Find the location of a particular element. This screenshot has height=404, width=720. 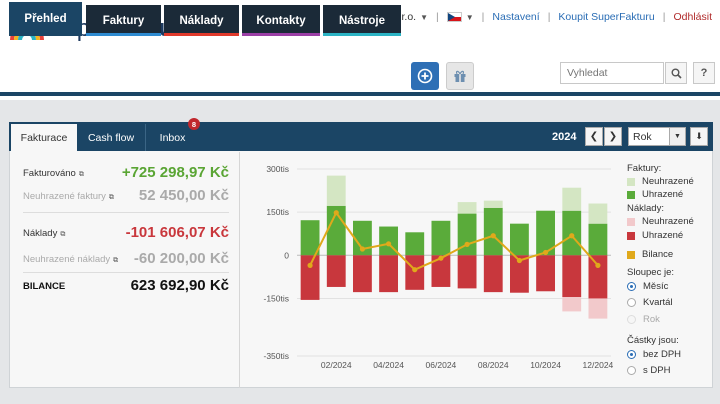

divider is located at coordinates (126, 272).